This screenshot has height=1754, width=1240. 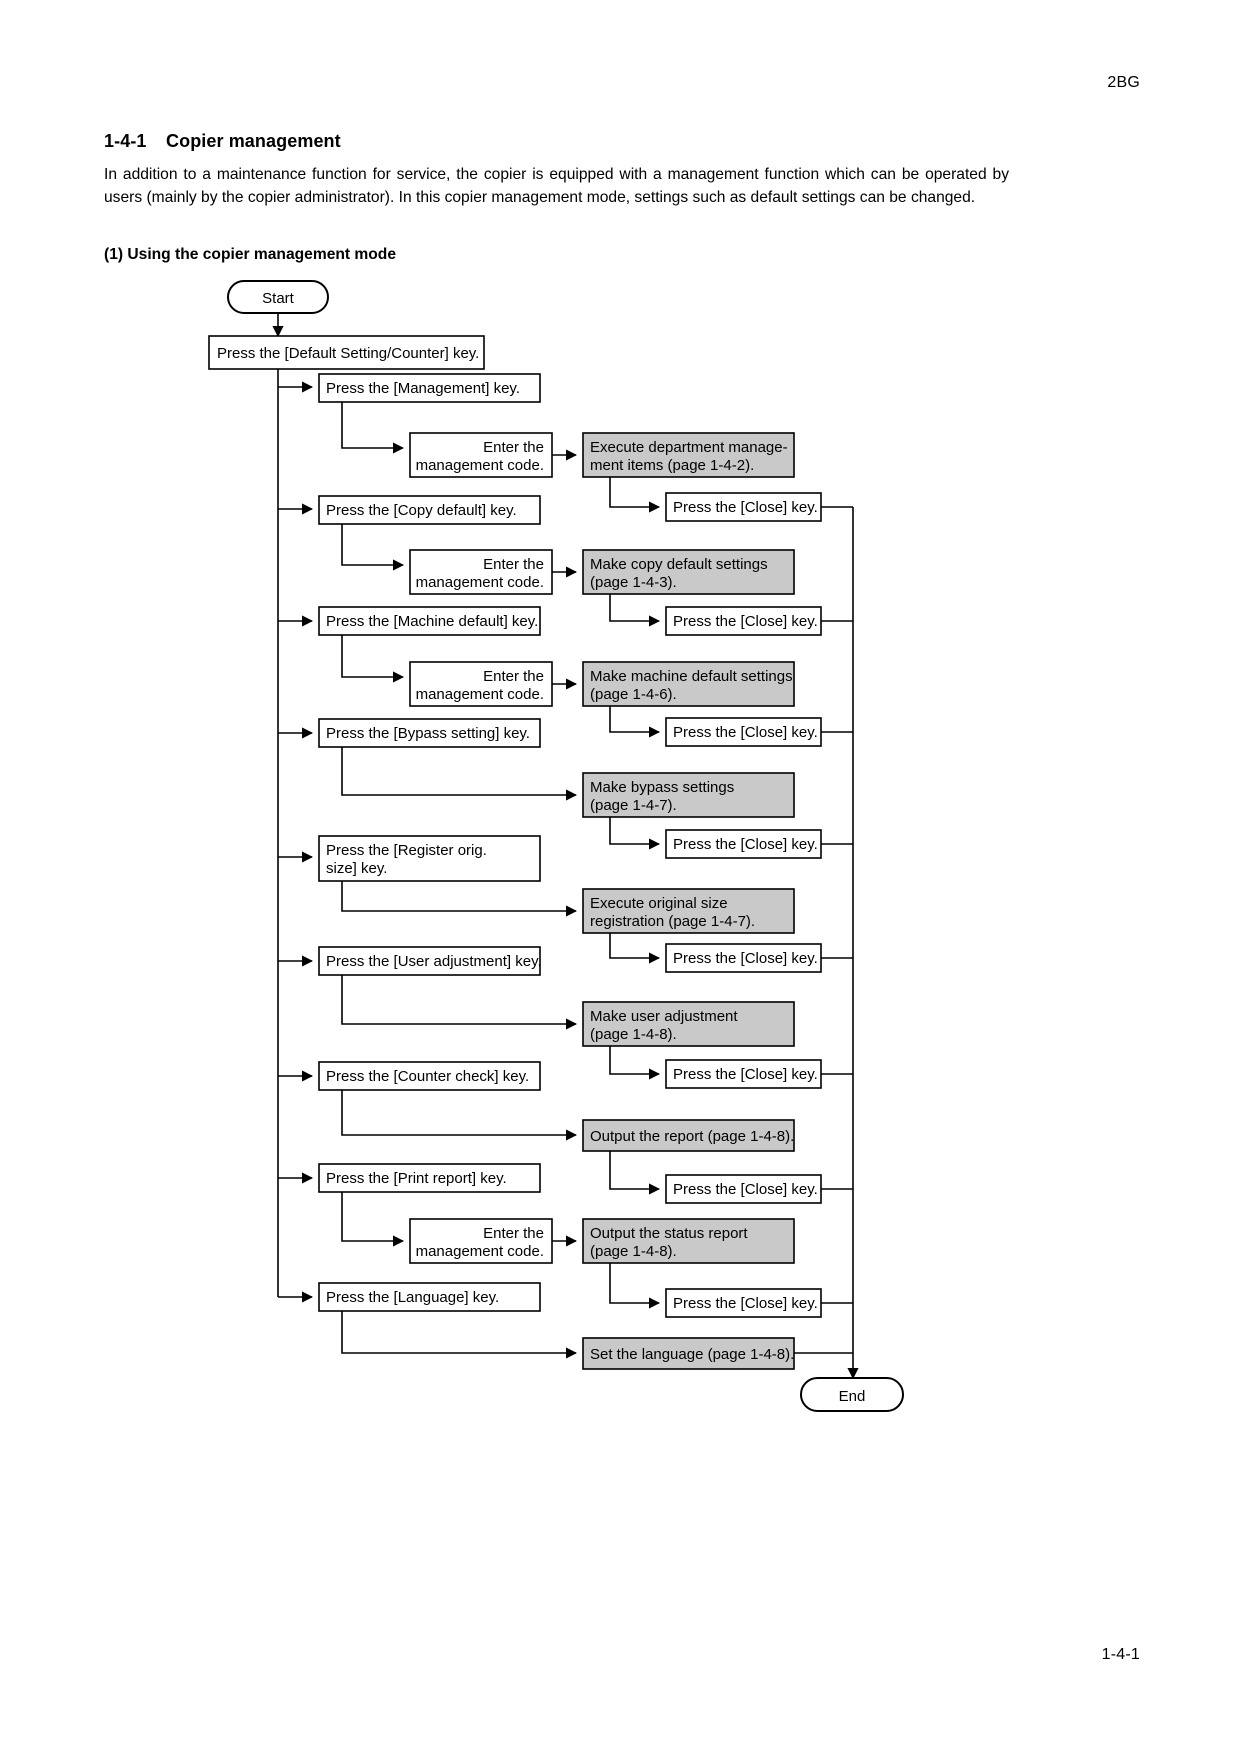 What do you see at coordinates (679, 564) in the screenshot?
I see `action-box-1-line1: Make copy default settings` at bounding box center [679, 564].